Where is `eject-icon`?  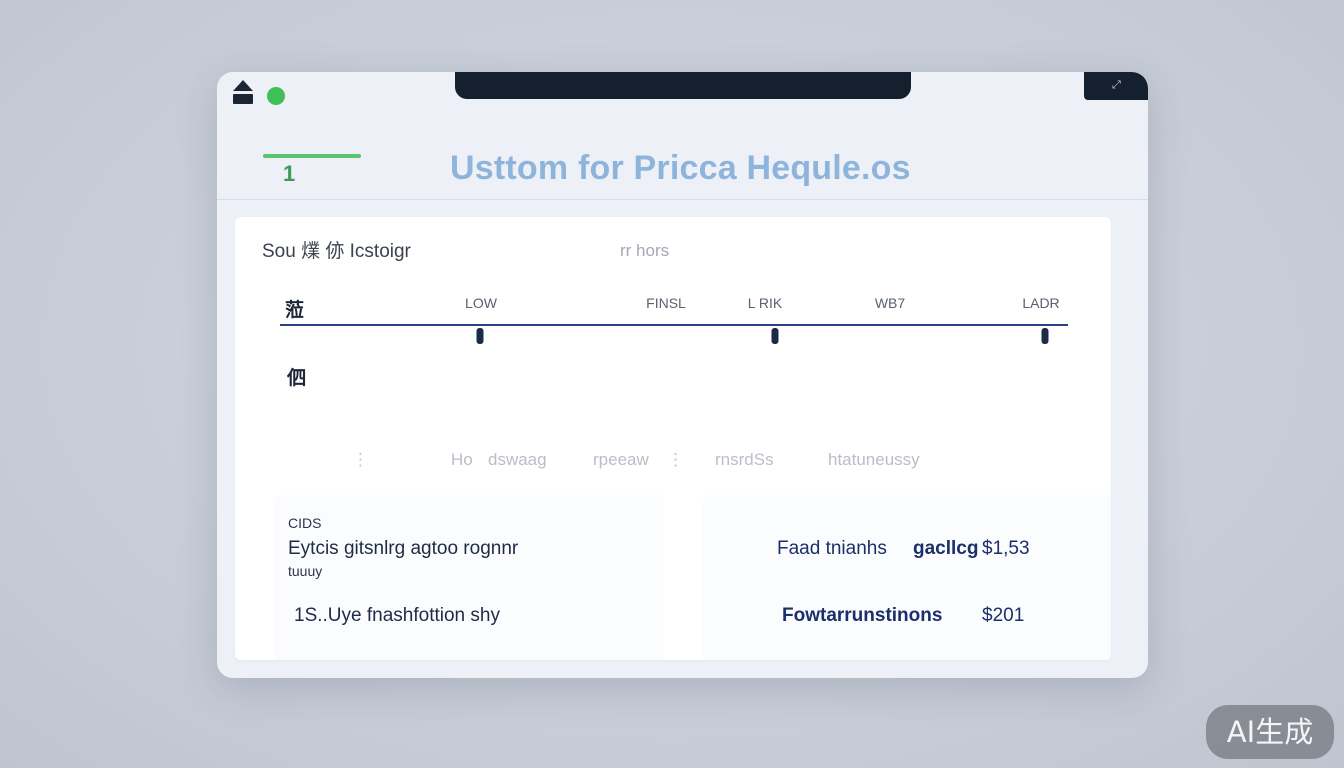 eject-icon is located at coordinates (243, 92).